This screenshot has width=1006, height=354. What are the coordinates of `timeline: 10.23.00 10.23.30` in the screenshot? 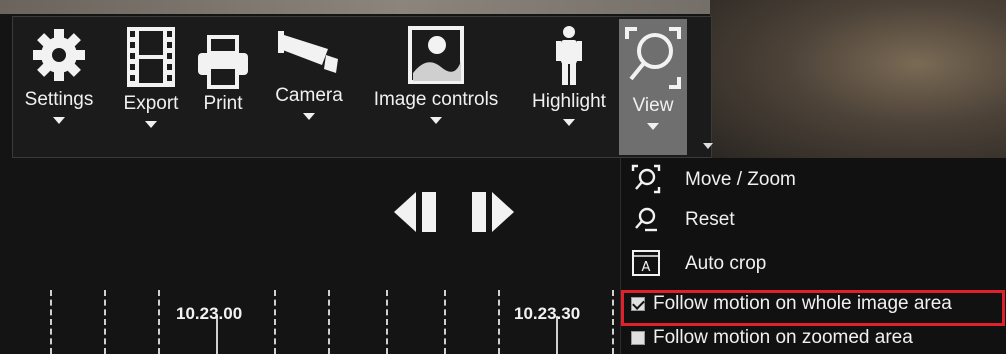 It's located at (310, 313).